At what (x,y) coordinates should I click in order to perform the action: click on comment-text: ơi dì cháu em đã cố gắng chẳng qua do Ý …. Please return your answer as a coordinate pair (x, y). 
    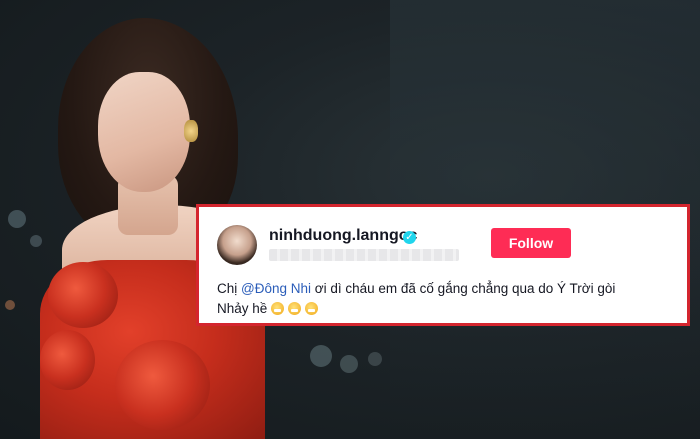
    Looking at the image, I should click on (463, 288).